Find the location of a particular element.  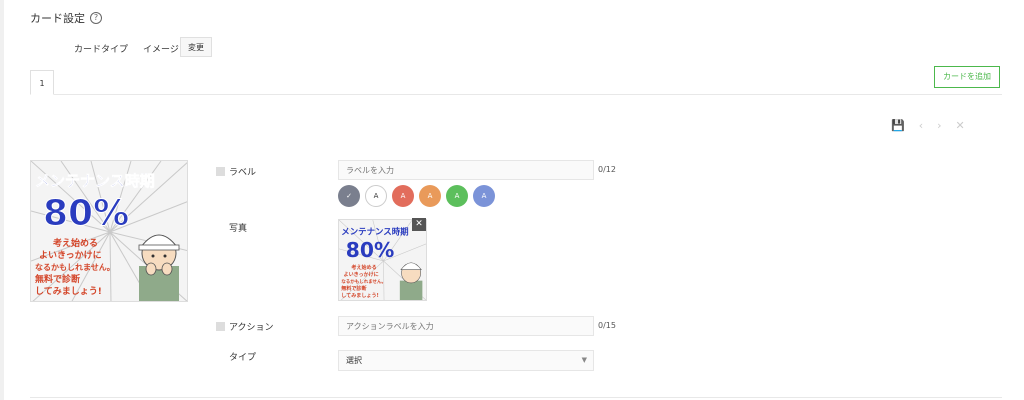

color-swatch-red: A is located at coordinates (403, 196).